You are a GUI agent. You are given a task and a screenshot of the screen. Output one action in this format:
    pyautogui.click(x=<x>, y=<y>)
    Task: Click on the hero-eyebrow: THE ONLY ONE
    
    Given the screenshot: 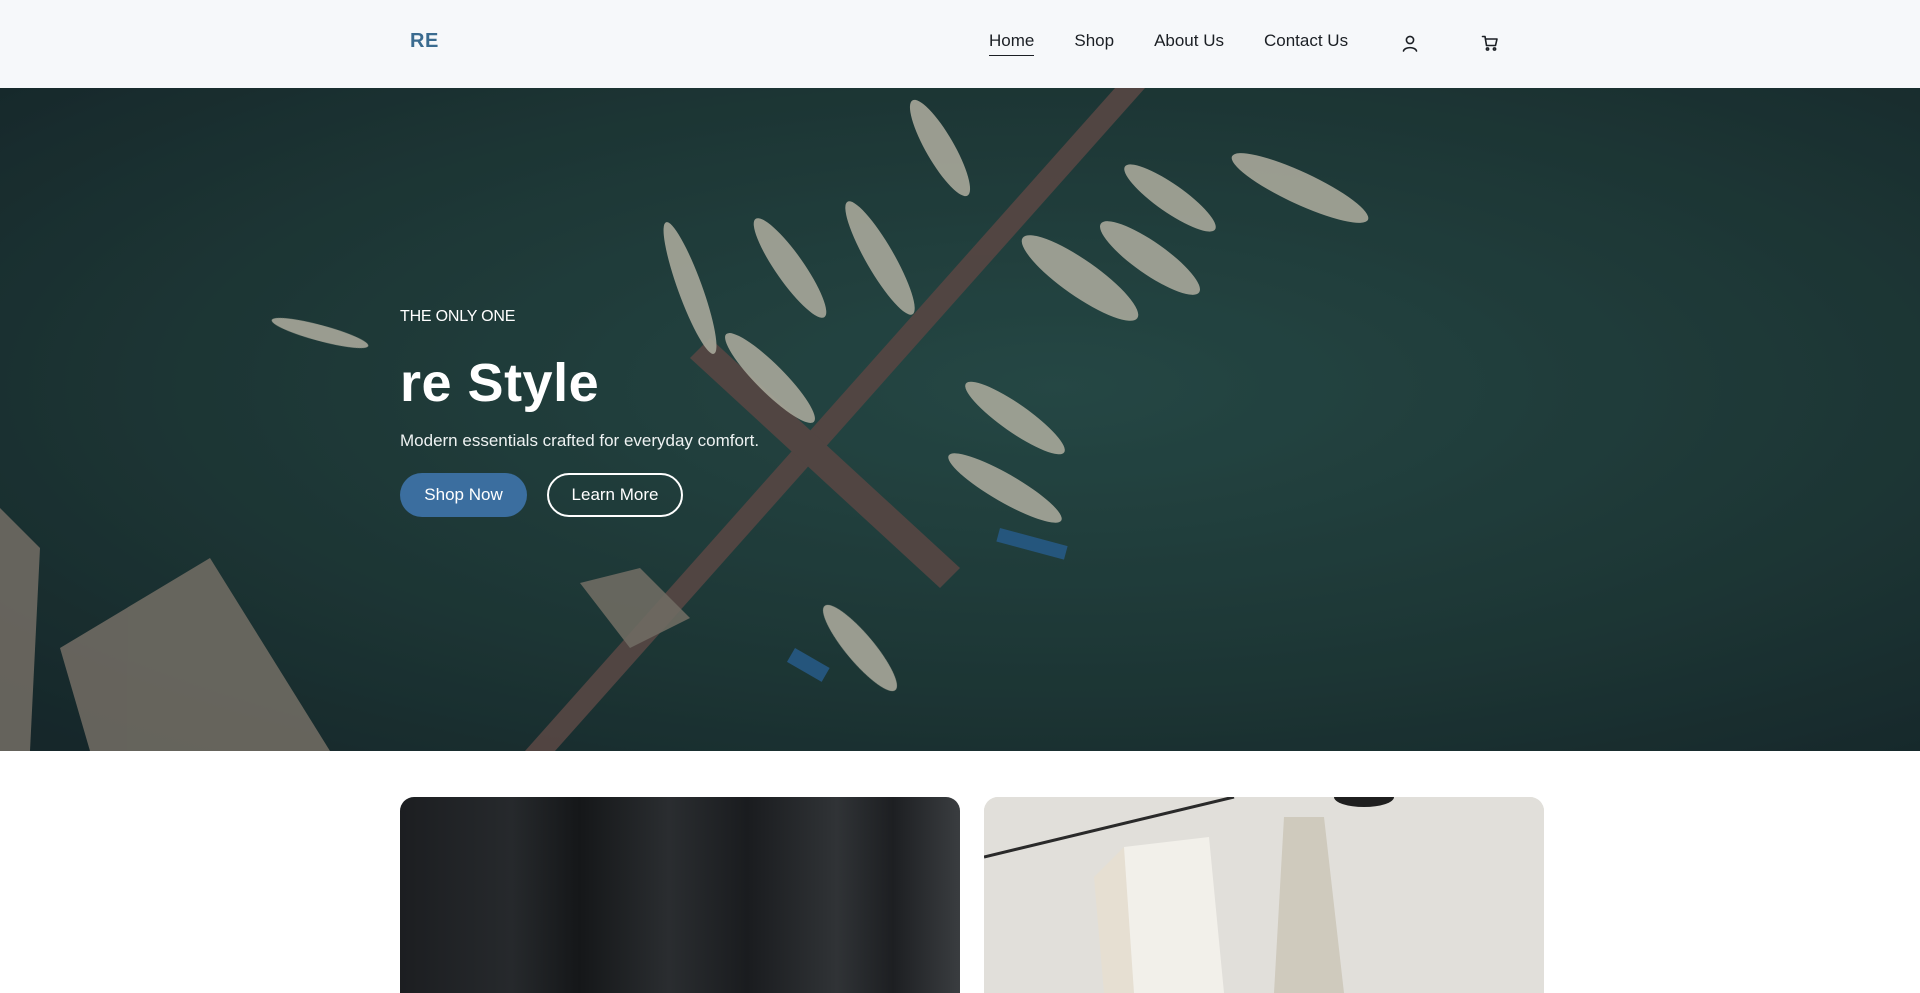 What is the action you would take?
    pyautogui.click(x=458, y=316)
    